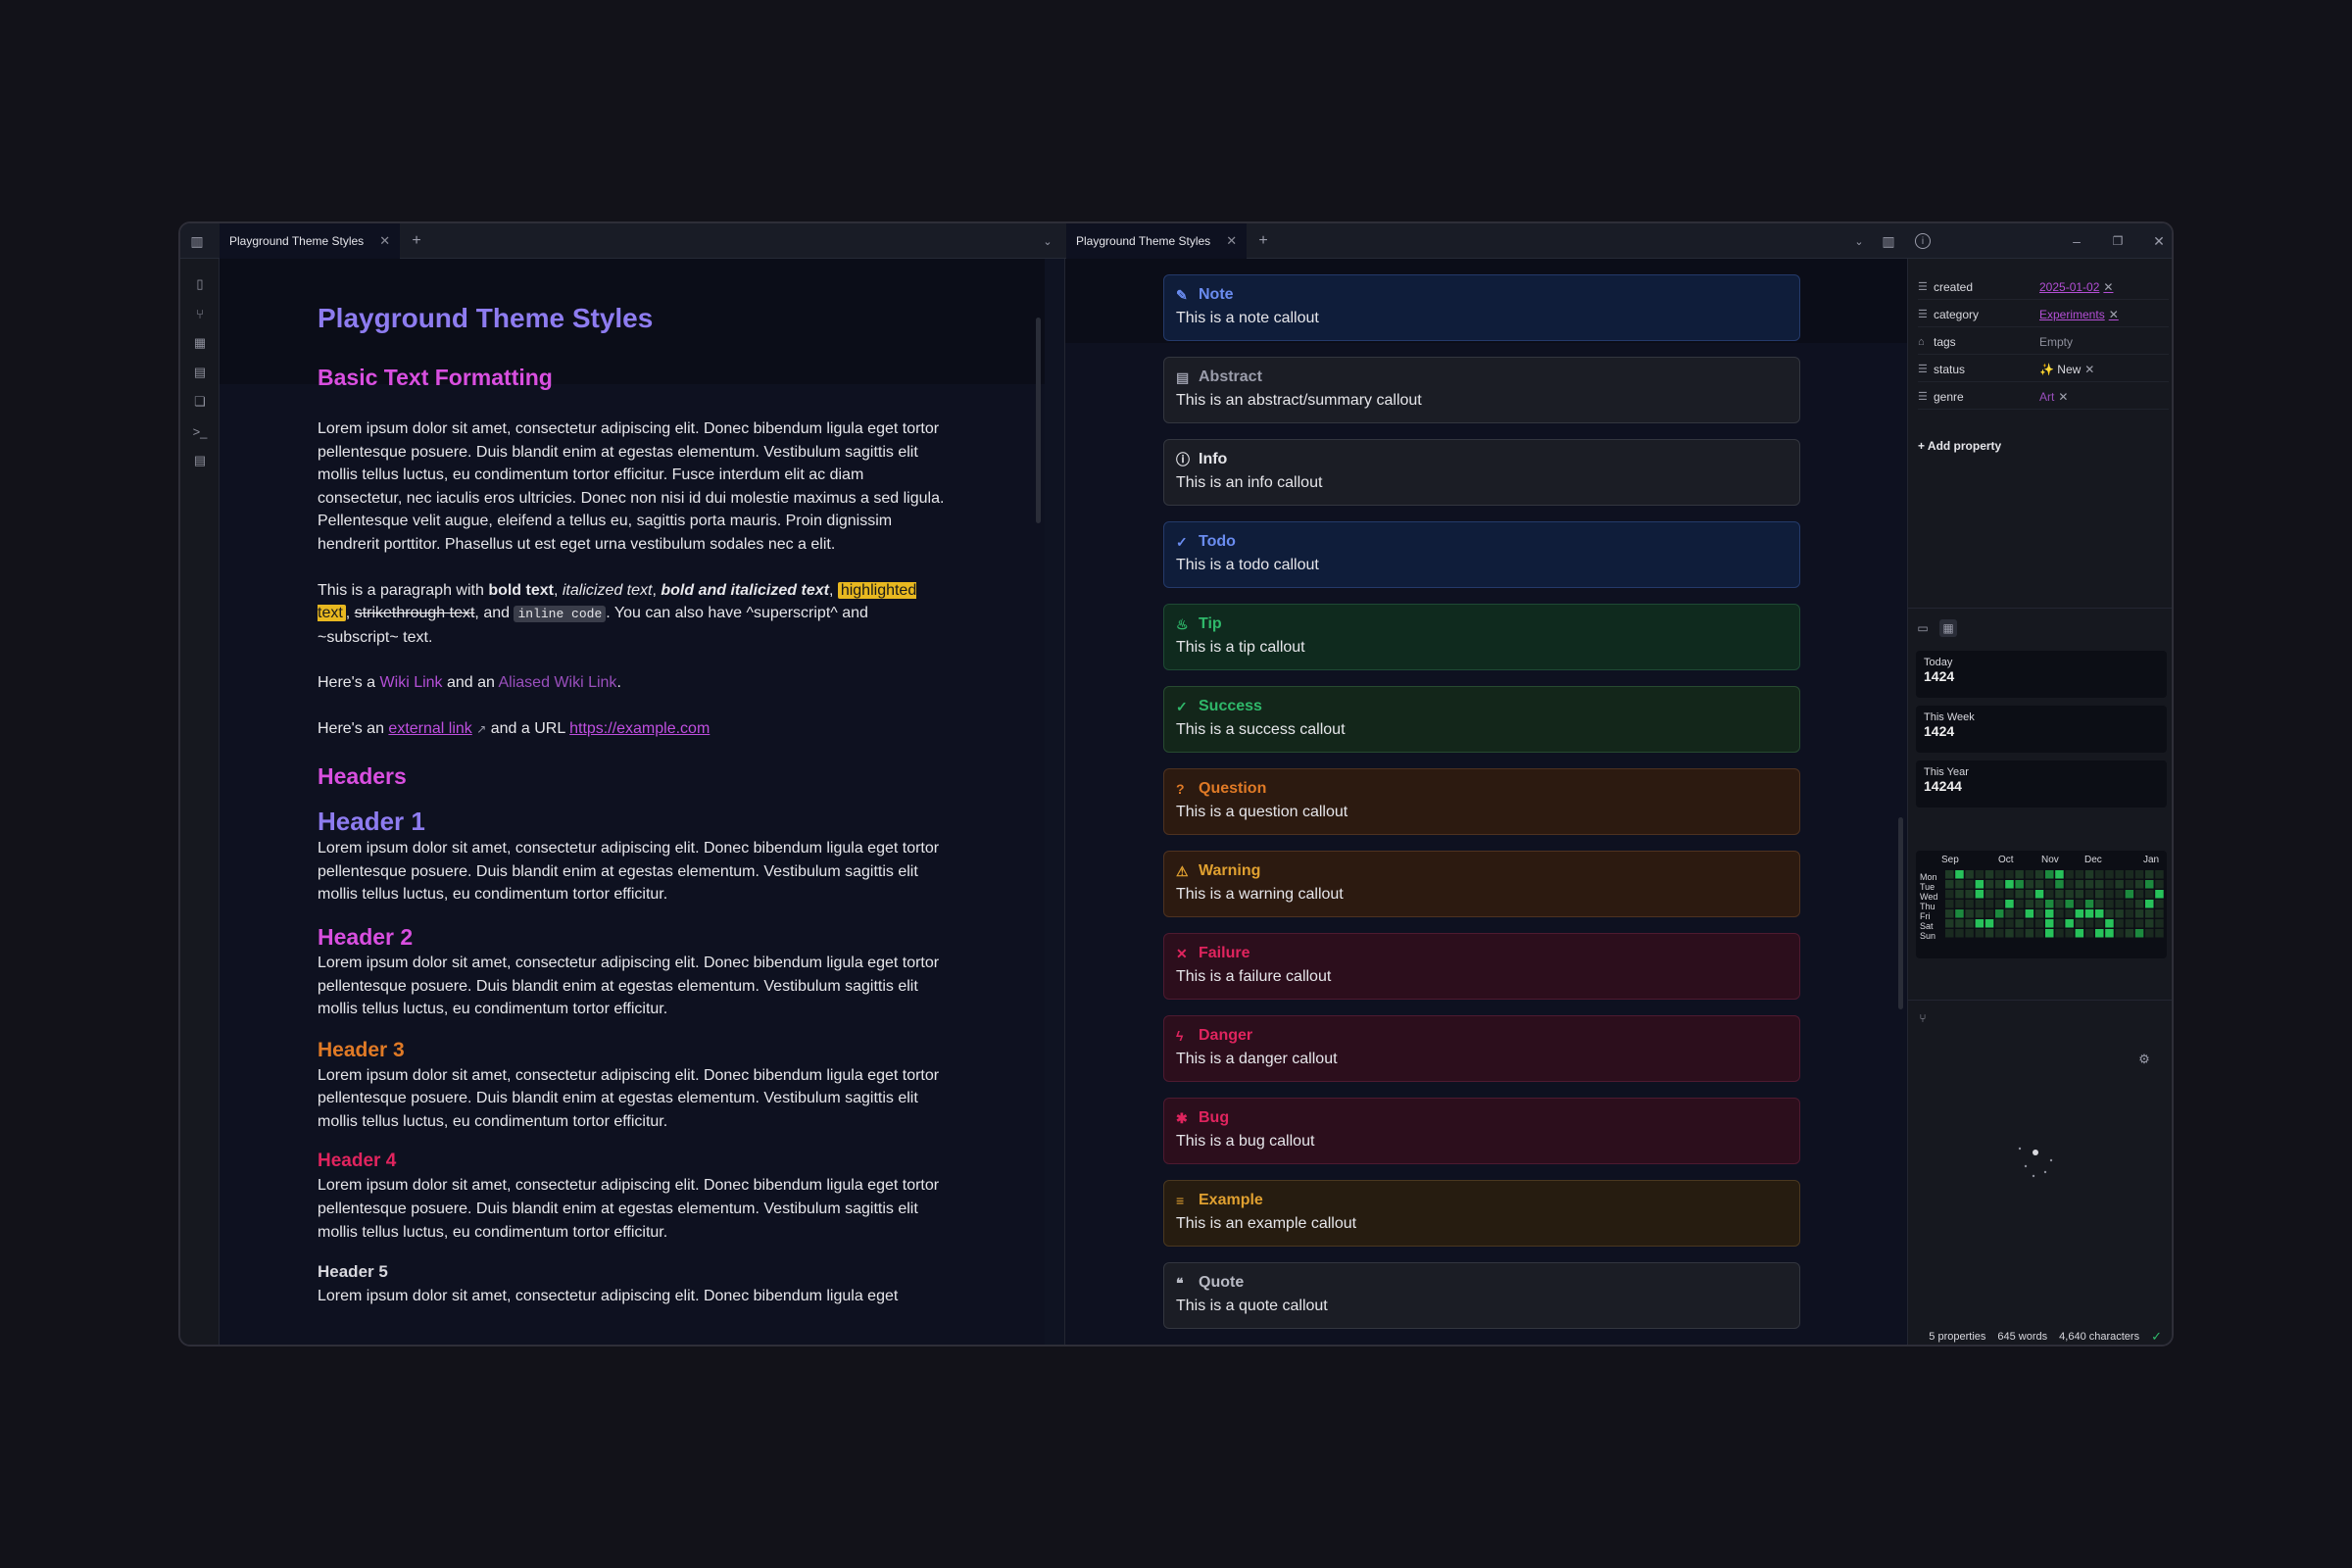 The image size is (2352, 1568). Describe the element at coordinates (2043, 342) in the screenshot. I see `property-tags: ⌂ tags Empty` at that location.